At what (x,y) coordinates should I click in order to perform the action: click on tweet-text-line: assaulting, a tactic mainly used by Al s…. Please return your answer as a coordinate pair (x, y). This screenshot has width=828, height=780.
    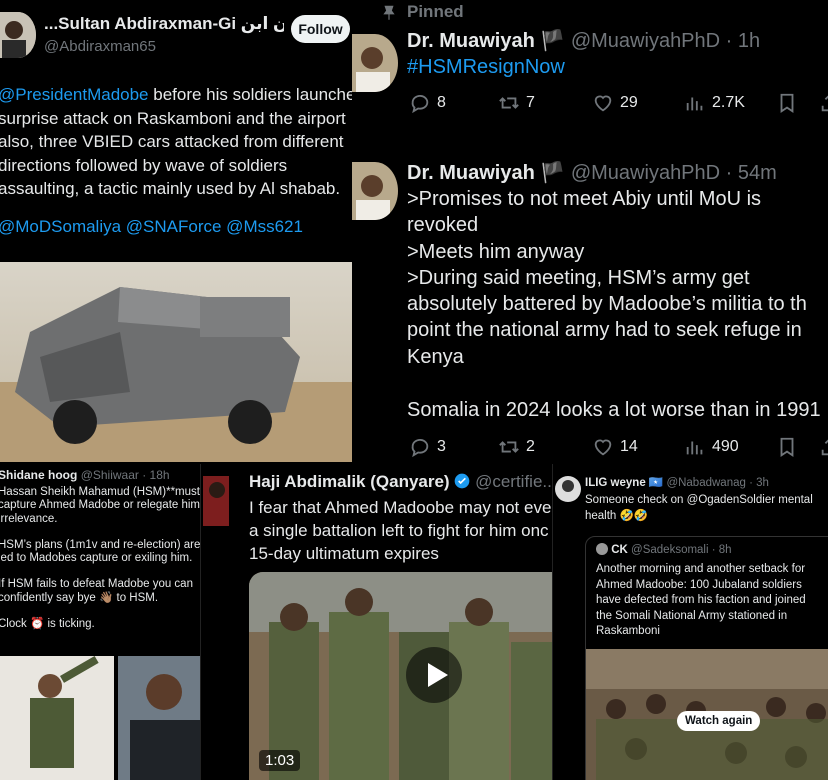
    Looking at the image, I should click on (170, 188).